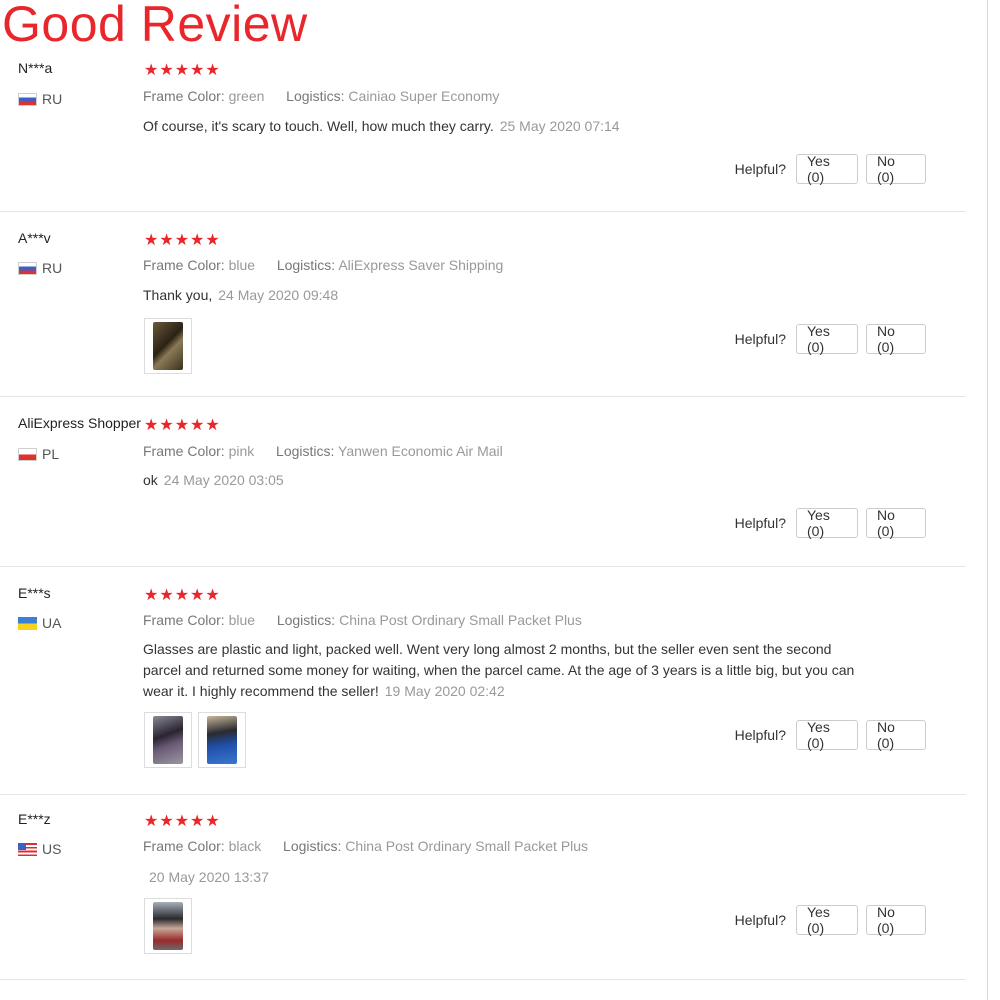 Image resolution: width=1000 pixels, height=1000 pixels. Describe the element at coordinates (52, 849) in the screenshot. I see `country-code: US` at that location.